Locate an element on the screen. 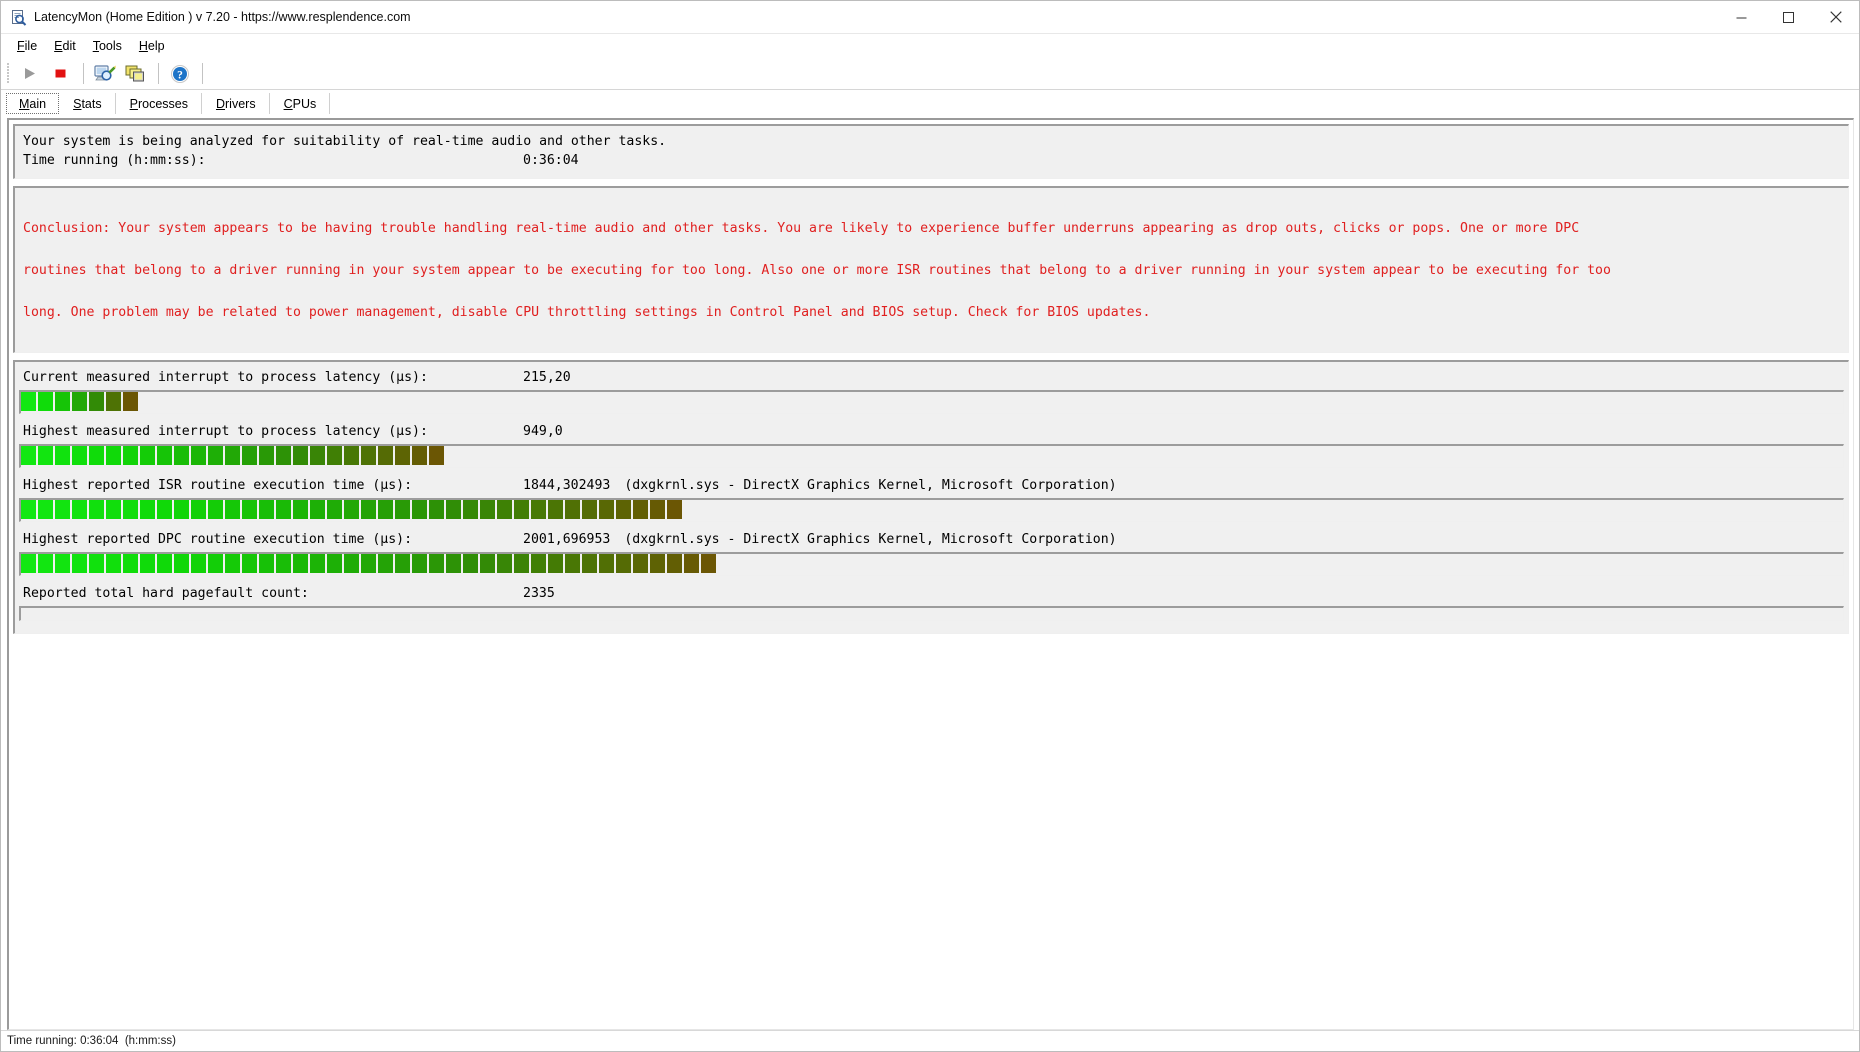 The image size is (1860, 1052). tab-processes: Processes is located at coordinates (158, 103).